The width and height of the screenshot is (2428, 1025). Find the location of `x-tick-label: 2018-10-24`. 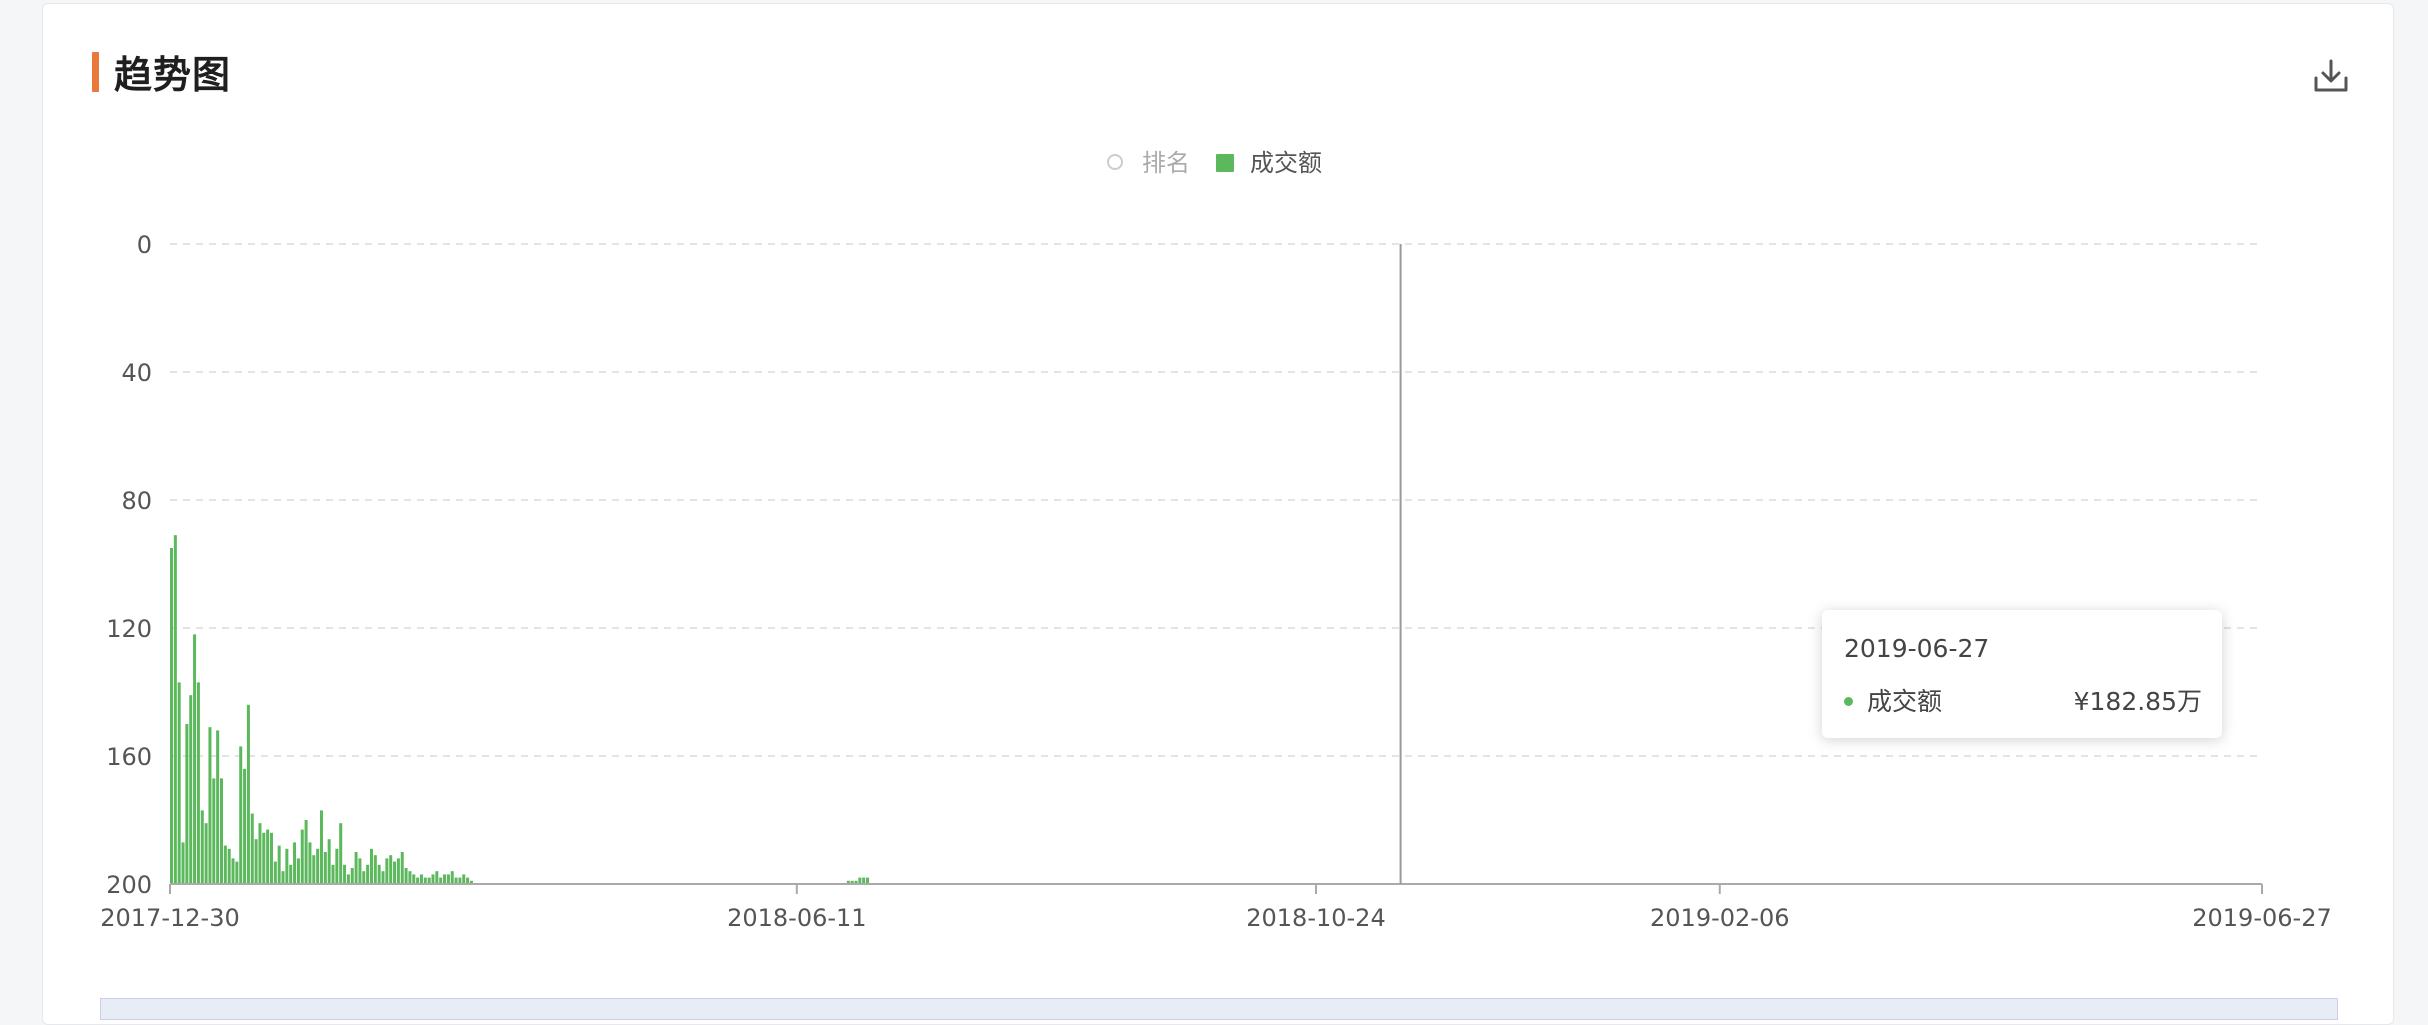

x-tick-label: 2018-10-24 is located at coordinates (1315, 918).